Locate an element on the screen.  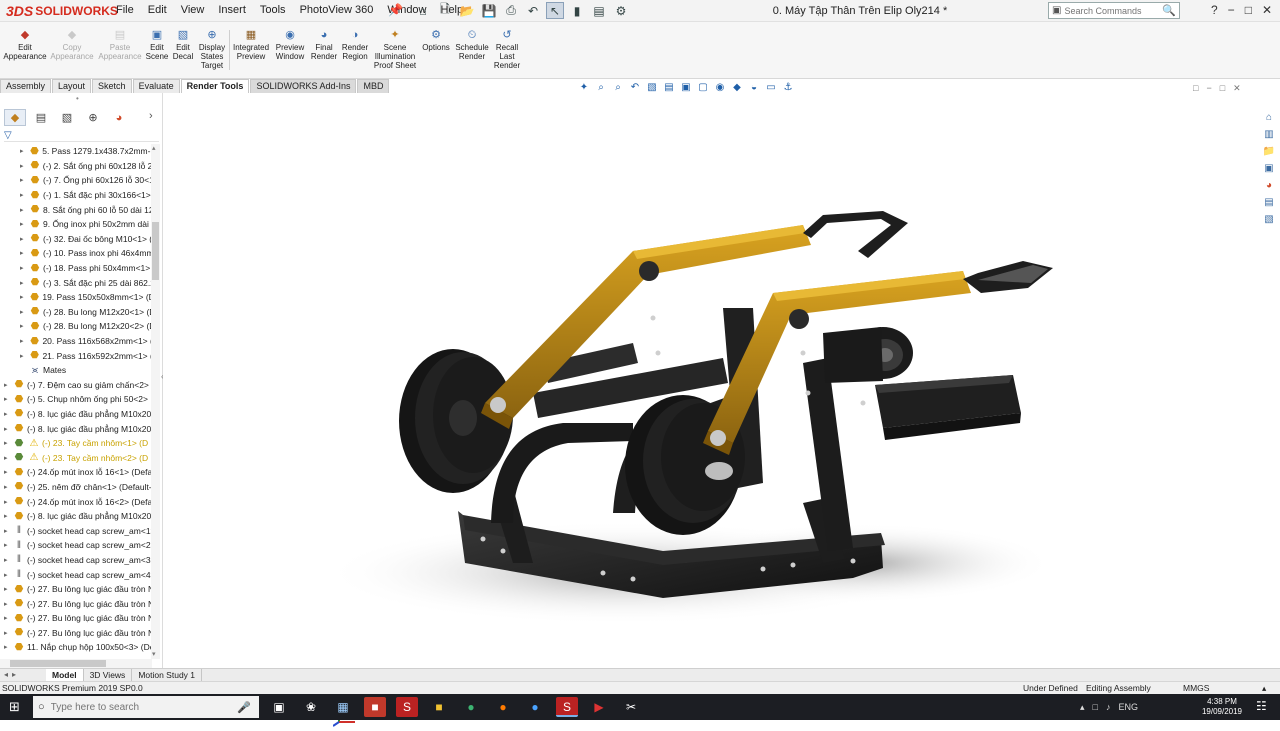
tab-motion-study: Motion Study 1 is located at coordinates (167, 675).